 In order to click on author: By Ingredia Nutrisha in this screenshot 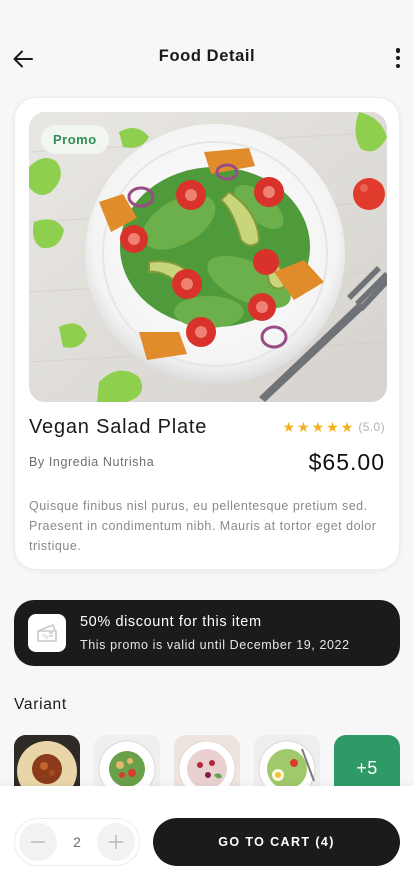, I will do `click(92, 462)`.